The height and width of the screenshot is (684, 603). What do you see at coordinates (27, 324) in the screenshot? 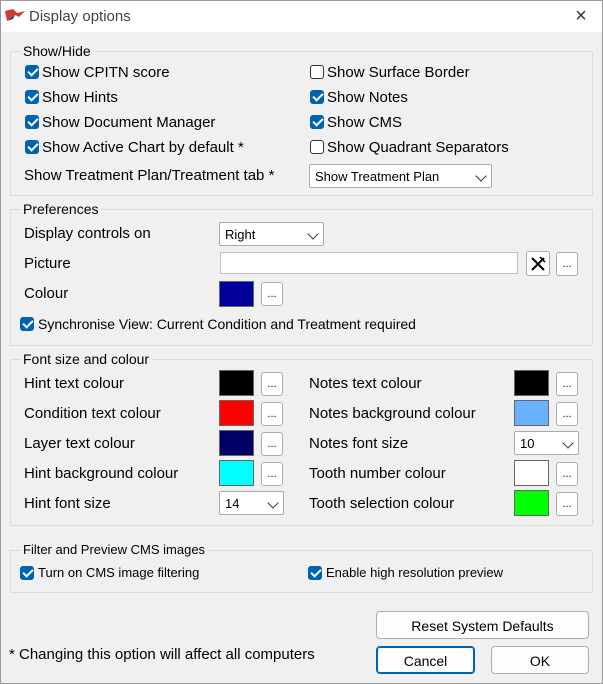
I see `synchronise-view-checkbox` at bounding box center [27, 324].